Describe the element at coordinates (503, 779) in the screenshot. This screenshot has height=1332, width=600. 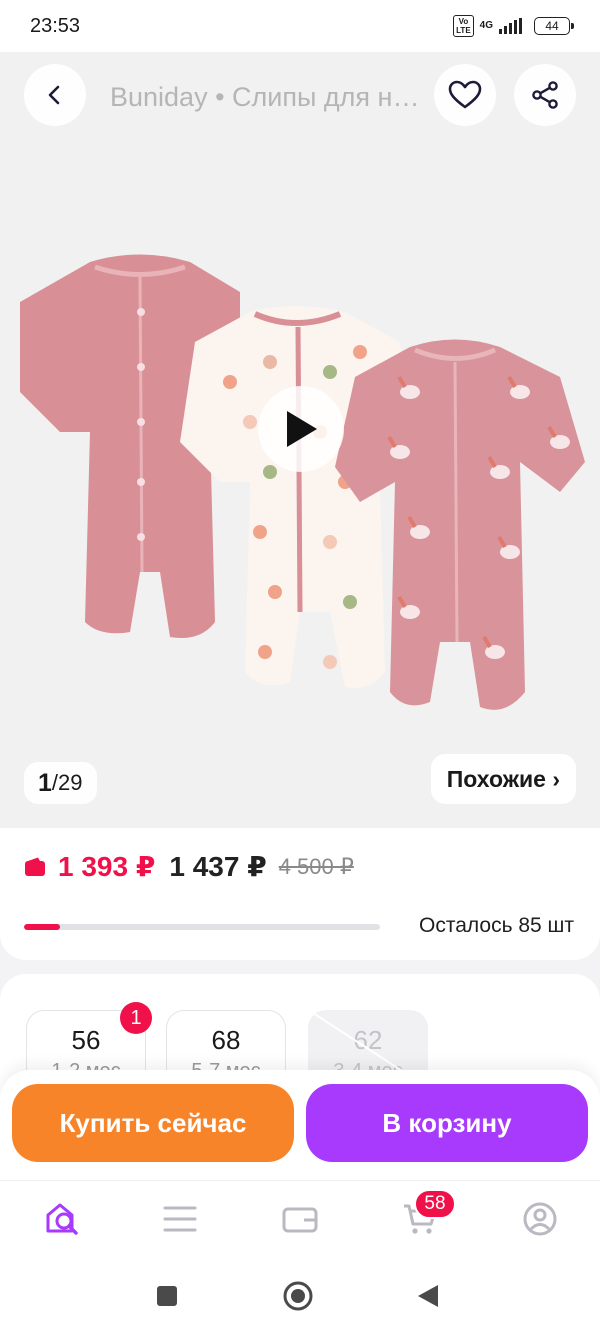
I see `similar-button: Похожие ›` at that location.